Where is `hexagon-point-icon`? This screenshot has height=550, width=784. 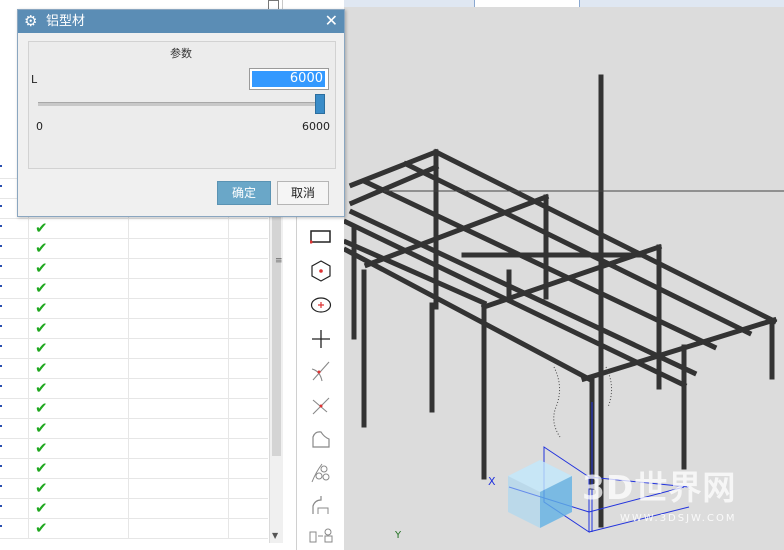
hexagon-point-icon is located at coordinates (321, 271).